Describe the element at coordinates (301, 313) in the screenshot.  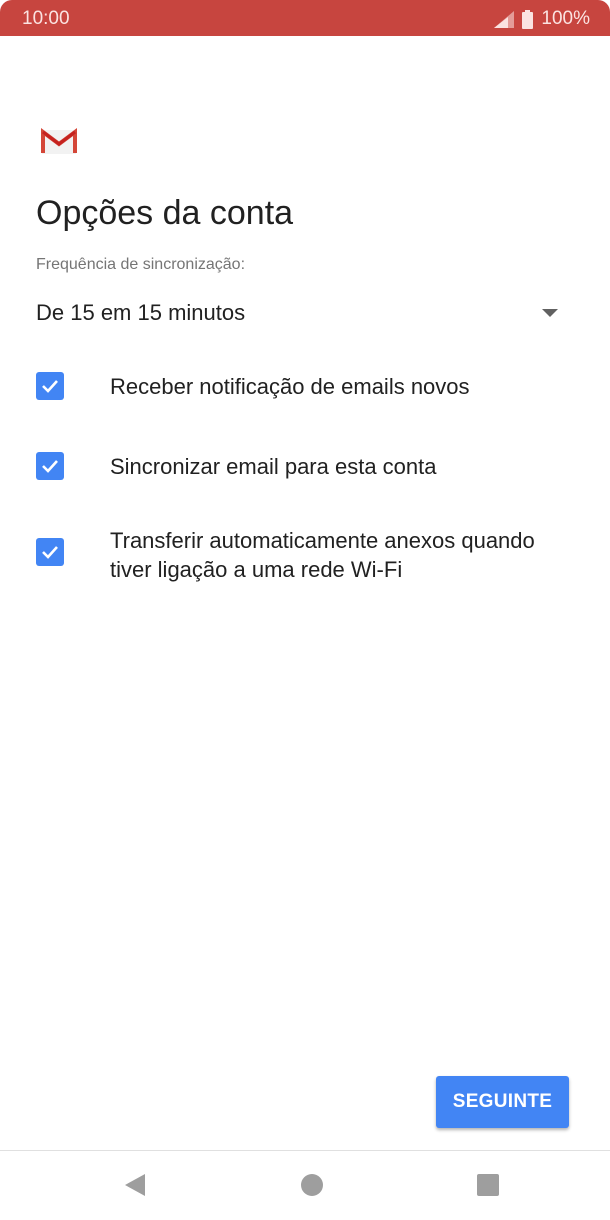
I see `sync-frequency-dropdown: De 15 em 15 minutos` at that location.